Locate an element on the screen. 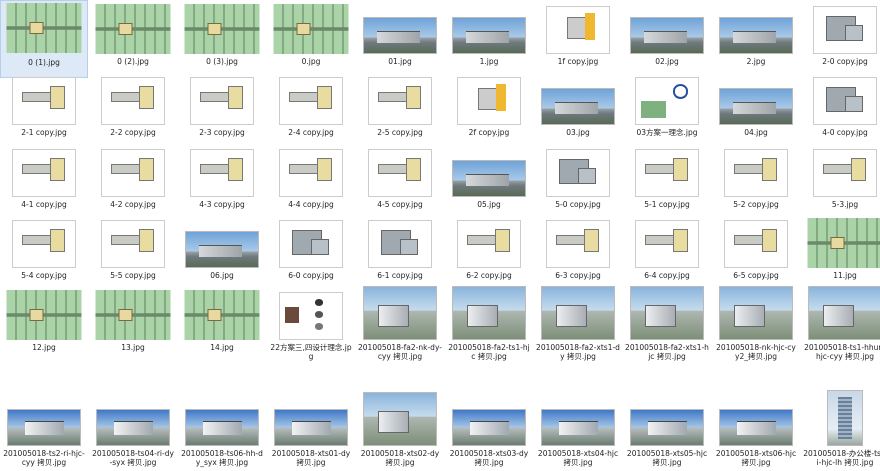 The width and height of the screenshot is (880, 471). file-item: 14.jpg is located at coordinates (222, 336).